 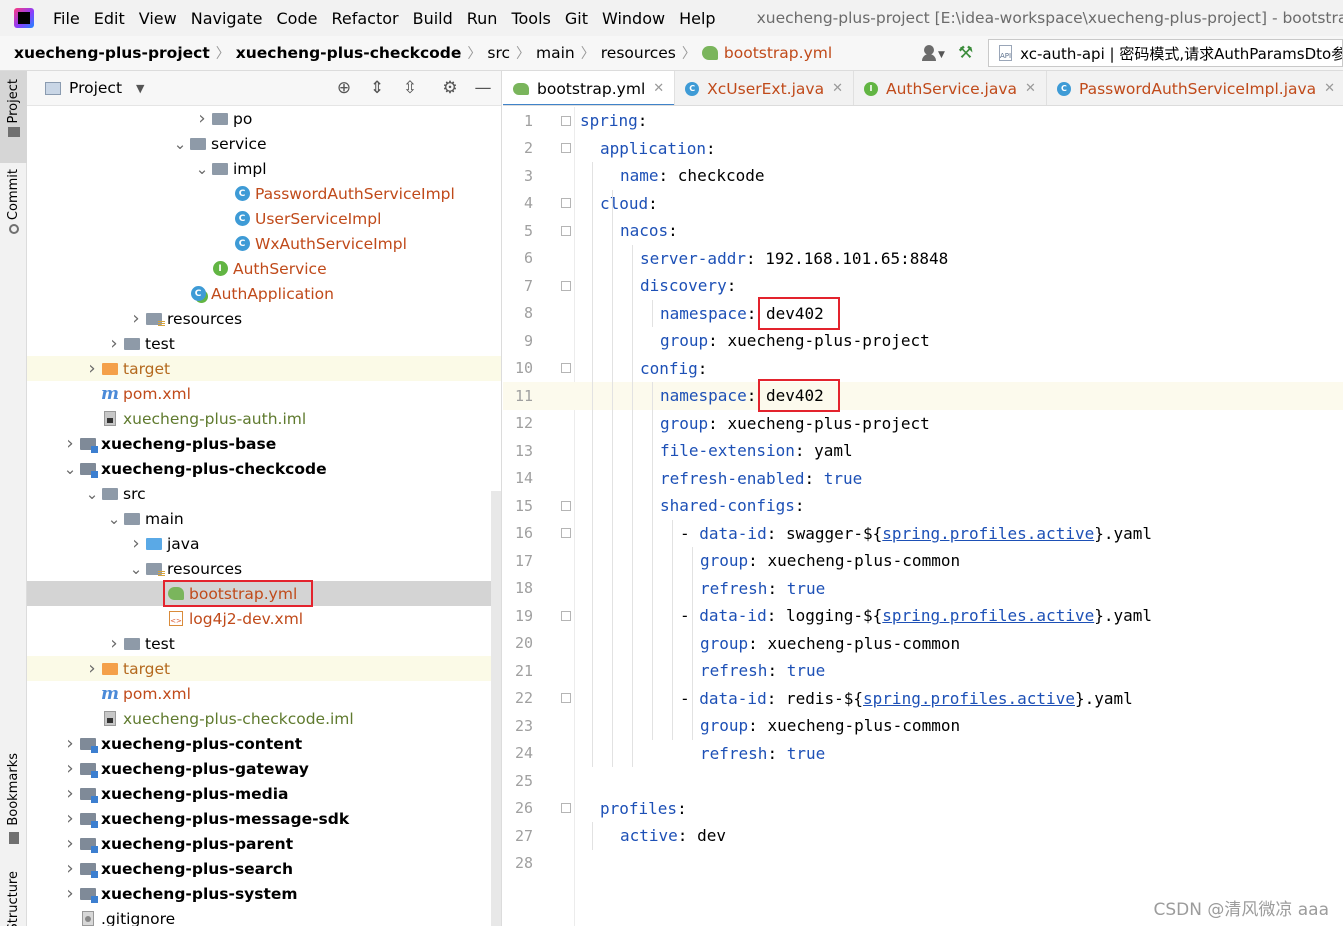 What do you see at coordinates (264, 268) in the screenshot?
I see `tree-item: ›IAuthService` at bounding box center [264, 268].